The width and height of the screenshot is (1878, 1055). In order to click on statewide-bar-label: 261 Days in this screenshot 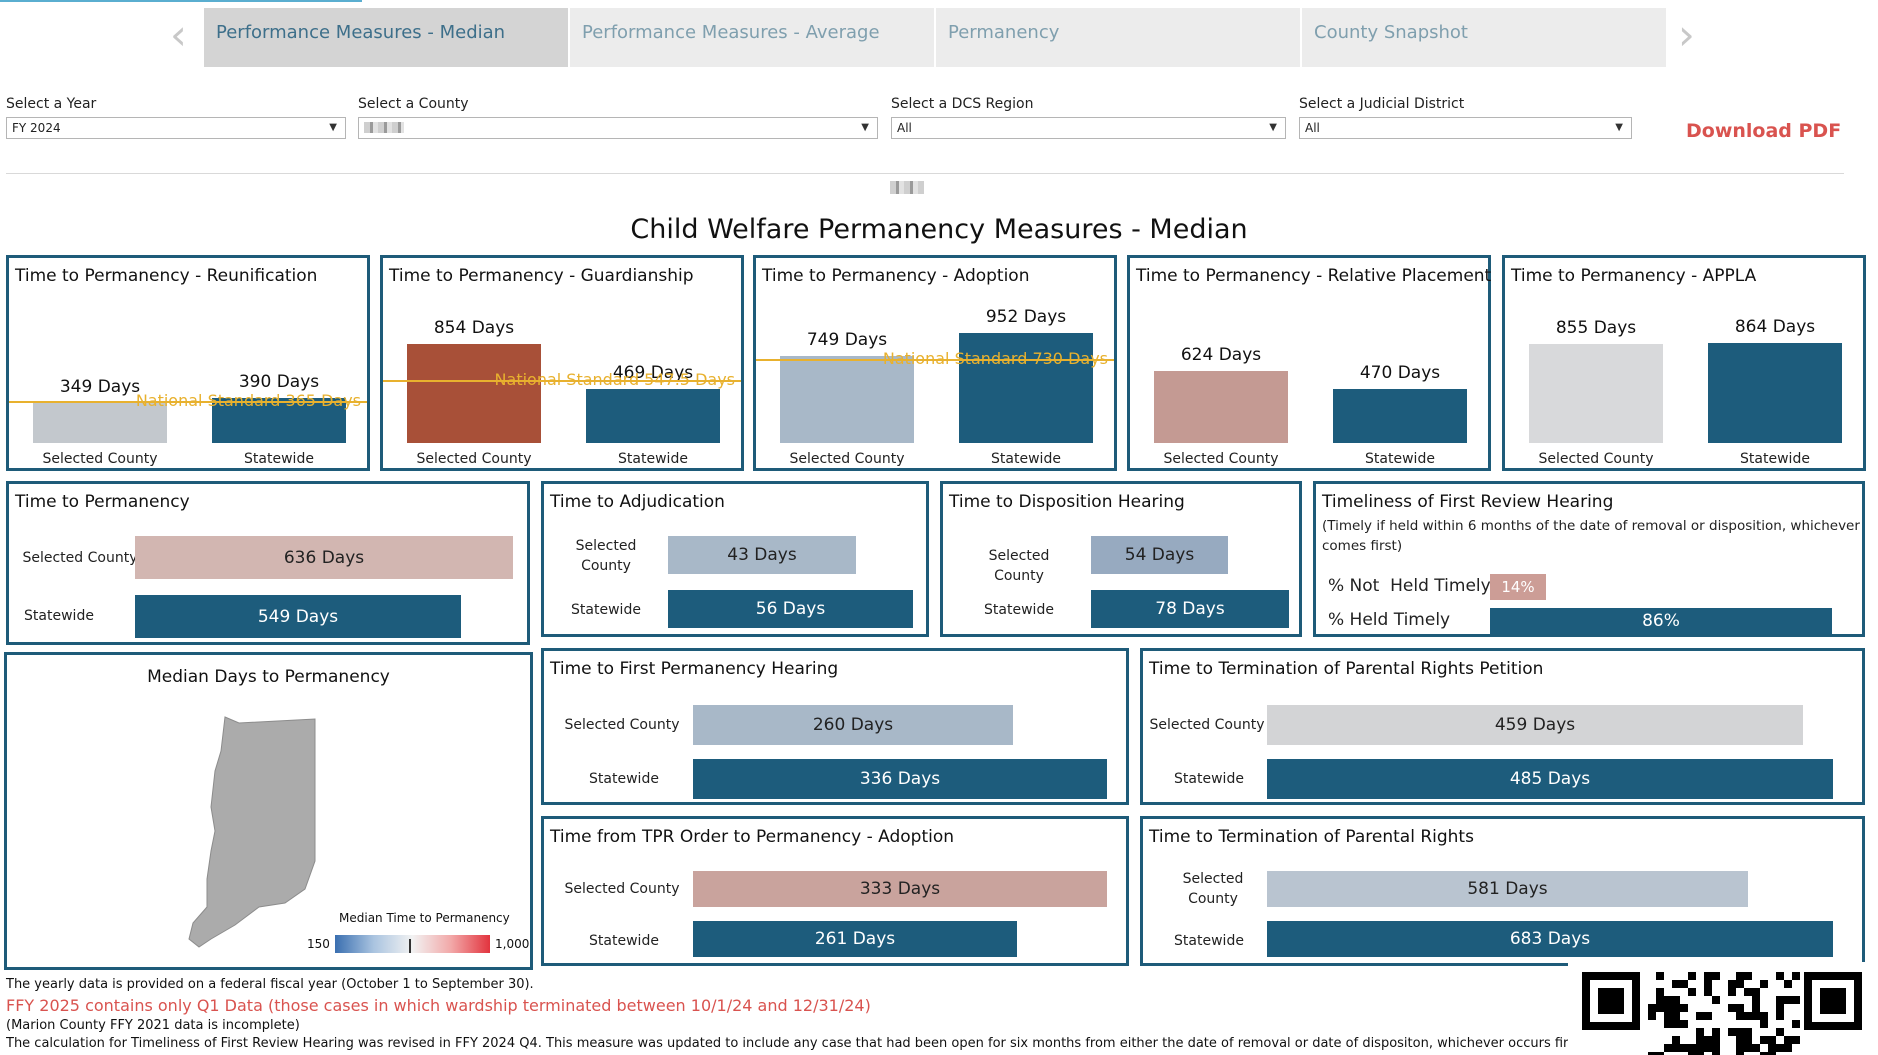, I will do `click(855, 939)`.